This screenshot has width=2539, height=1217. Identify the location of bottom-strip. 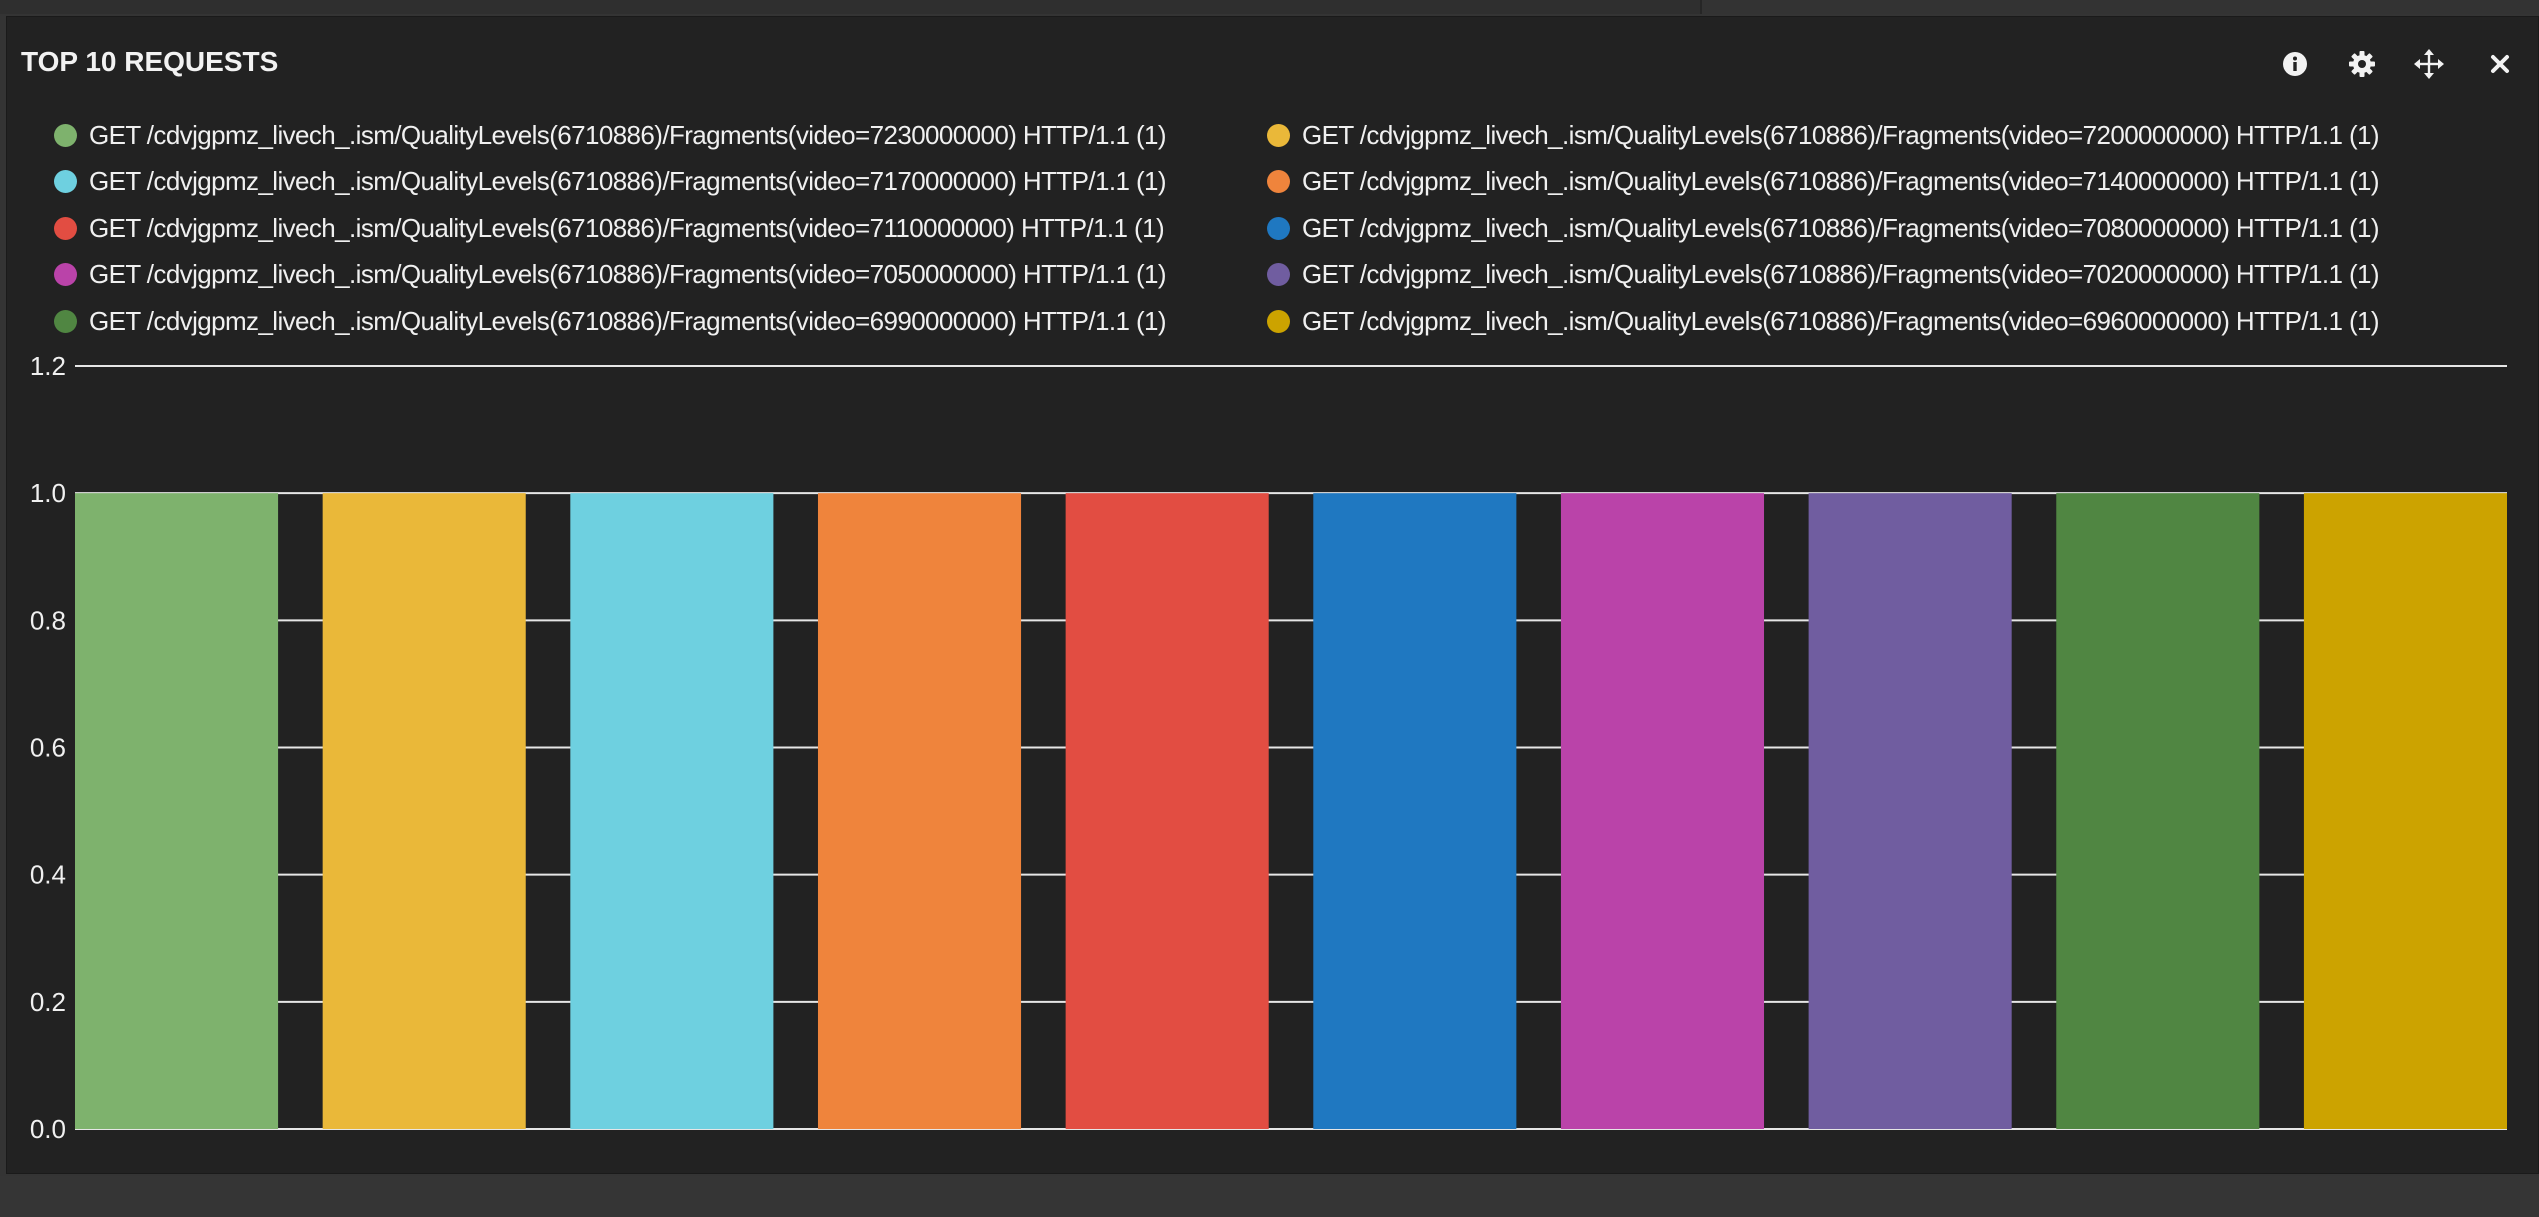
(1269, 1196).